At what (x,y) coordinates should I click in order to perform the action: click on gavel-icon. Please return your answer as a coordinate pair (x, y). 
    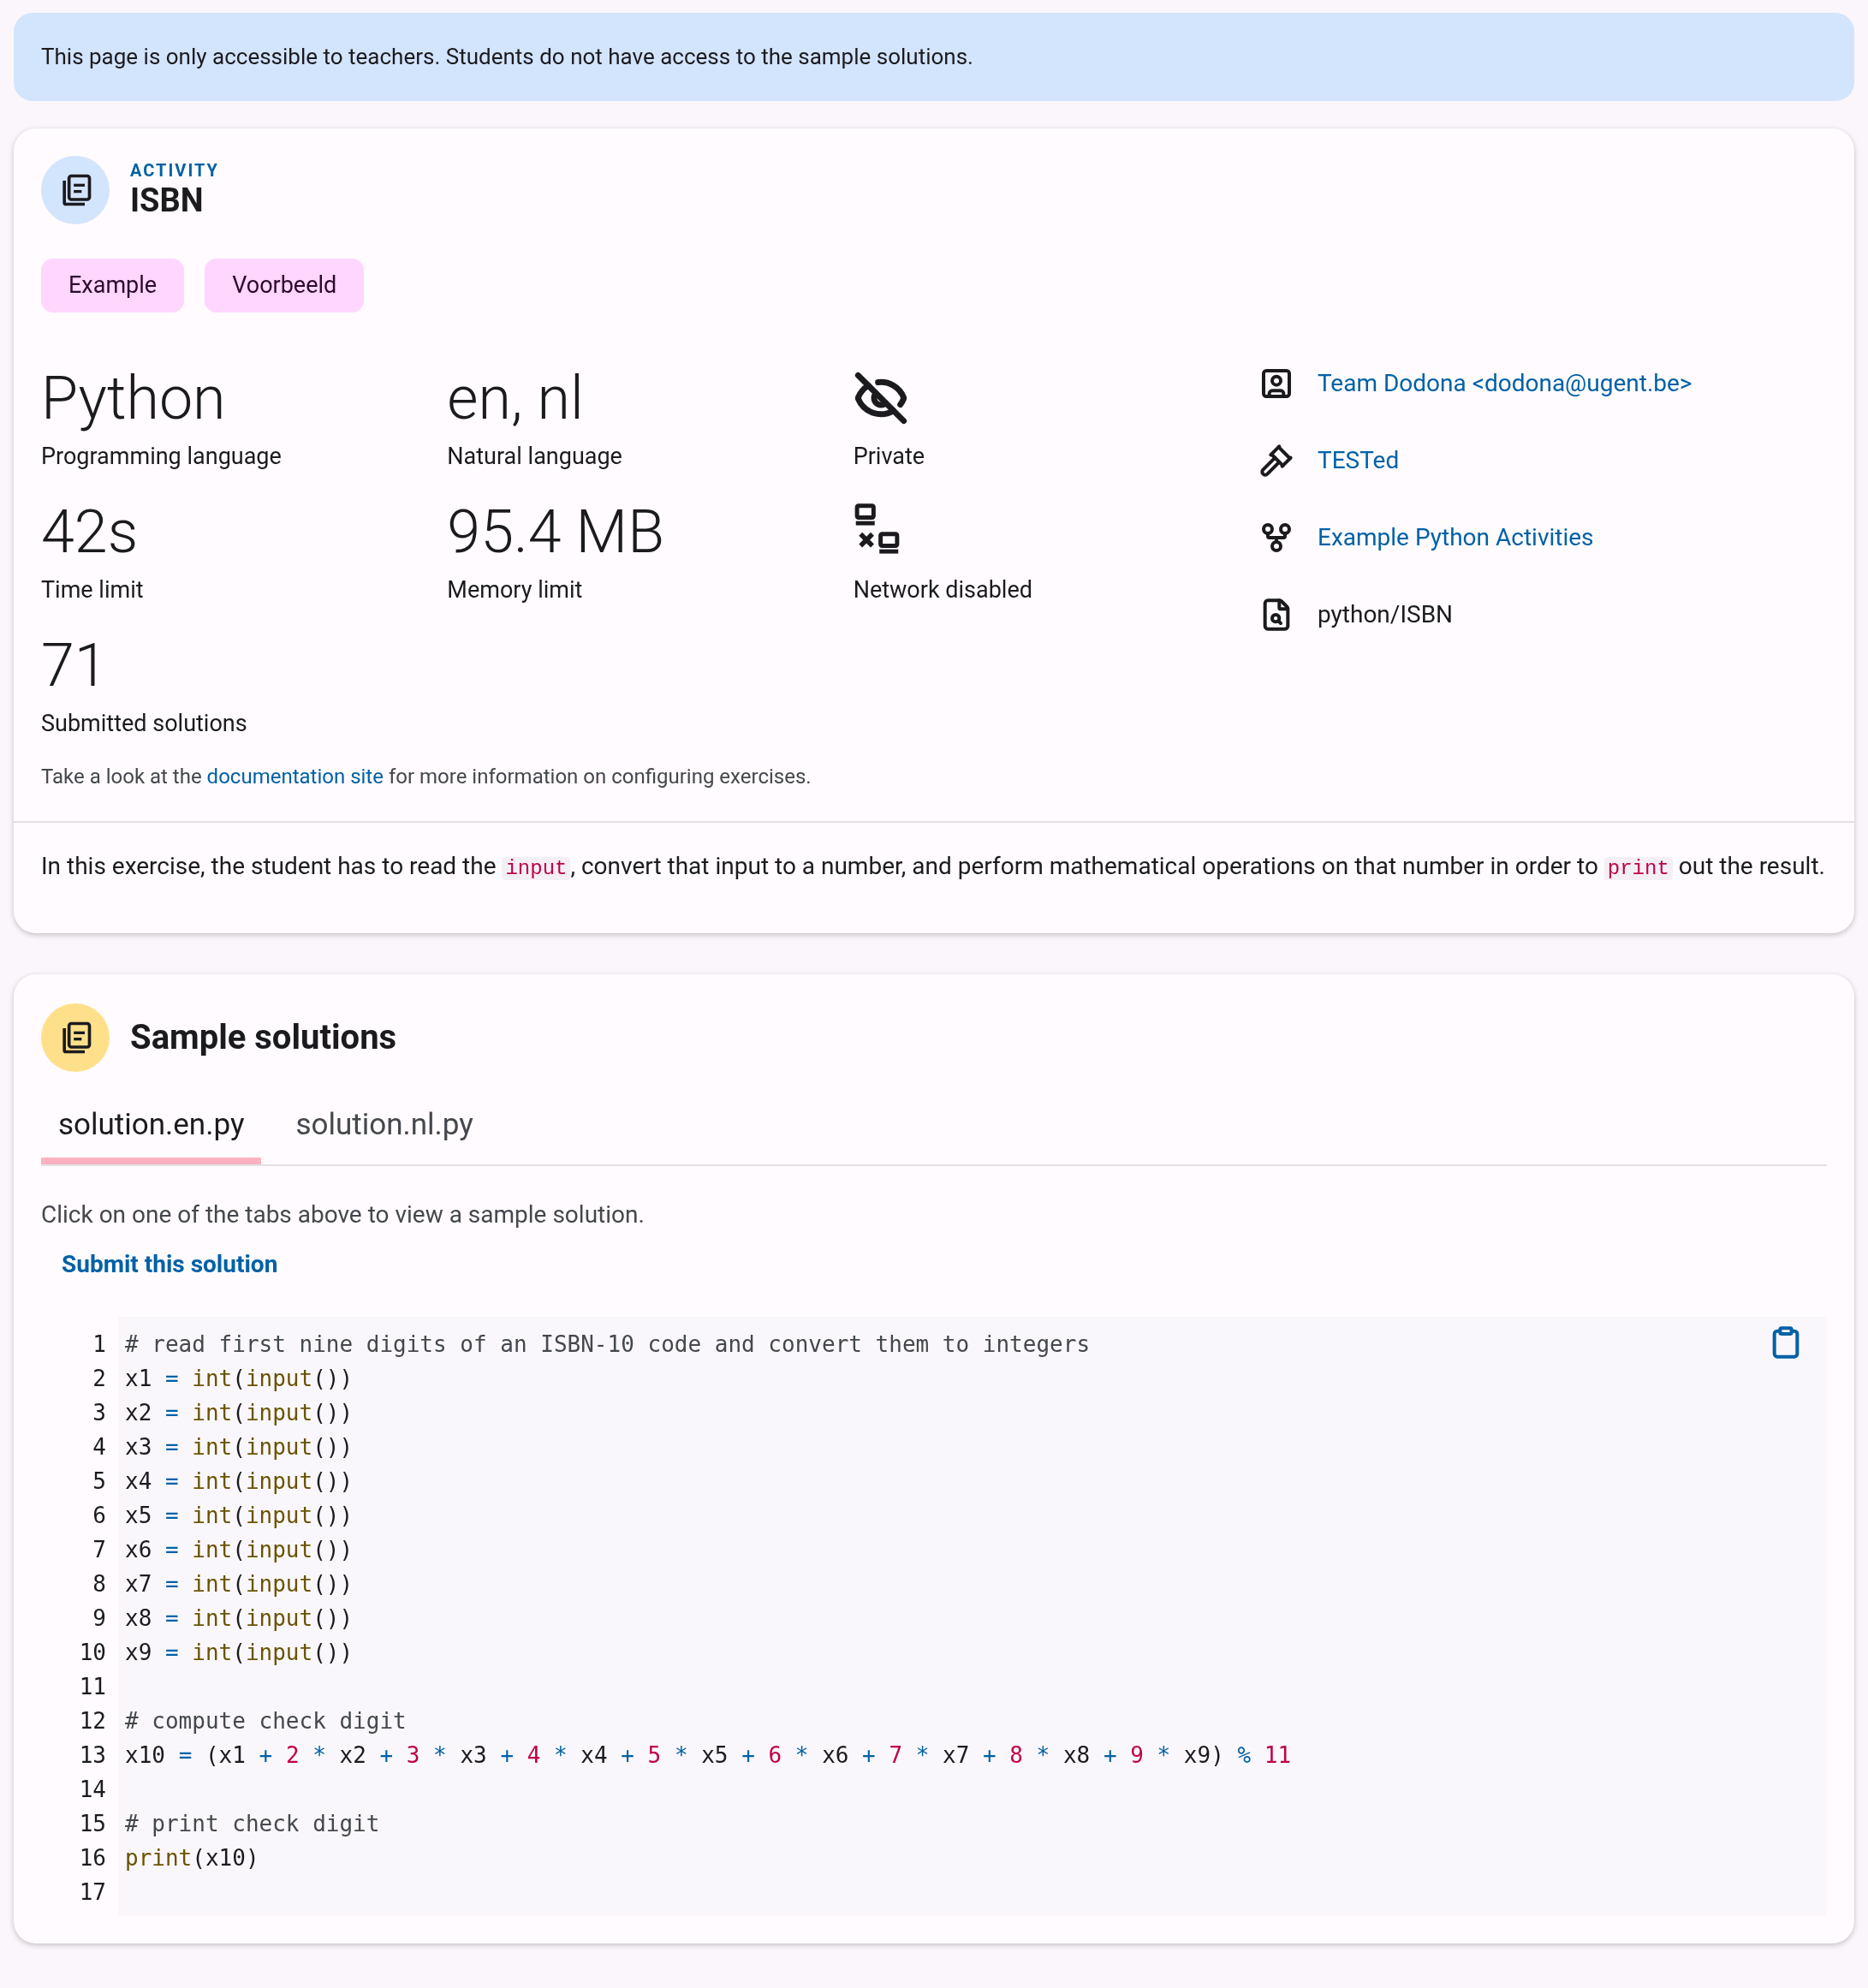
    Looking at the image, I should click on (1276, 460).